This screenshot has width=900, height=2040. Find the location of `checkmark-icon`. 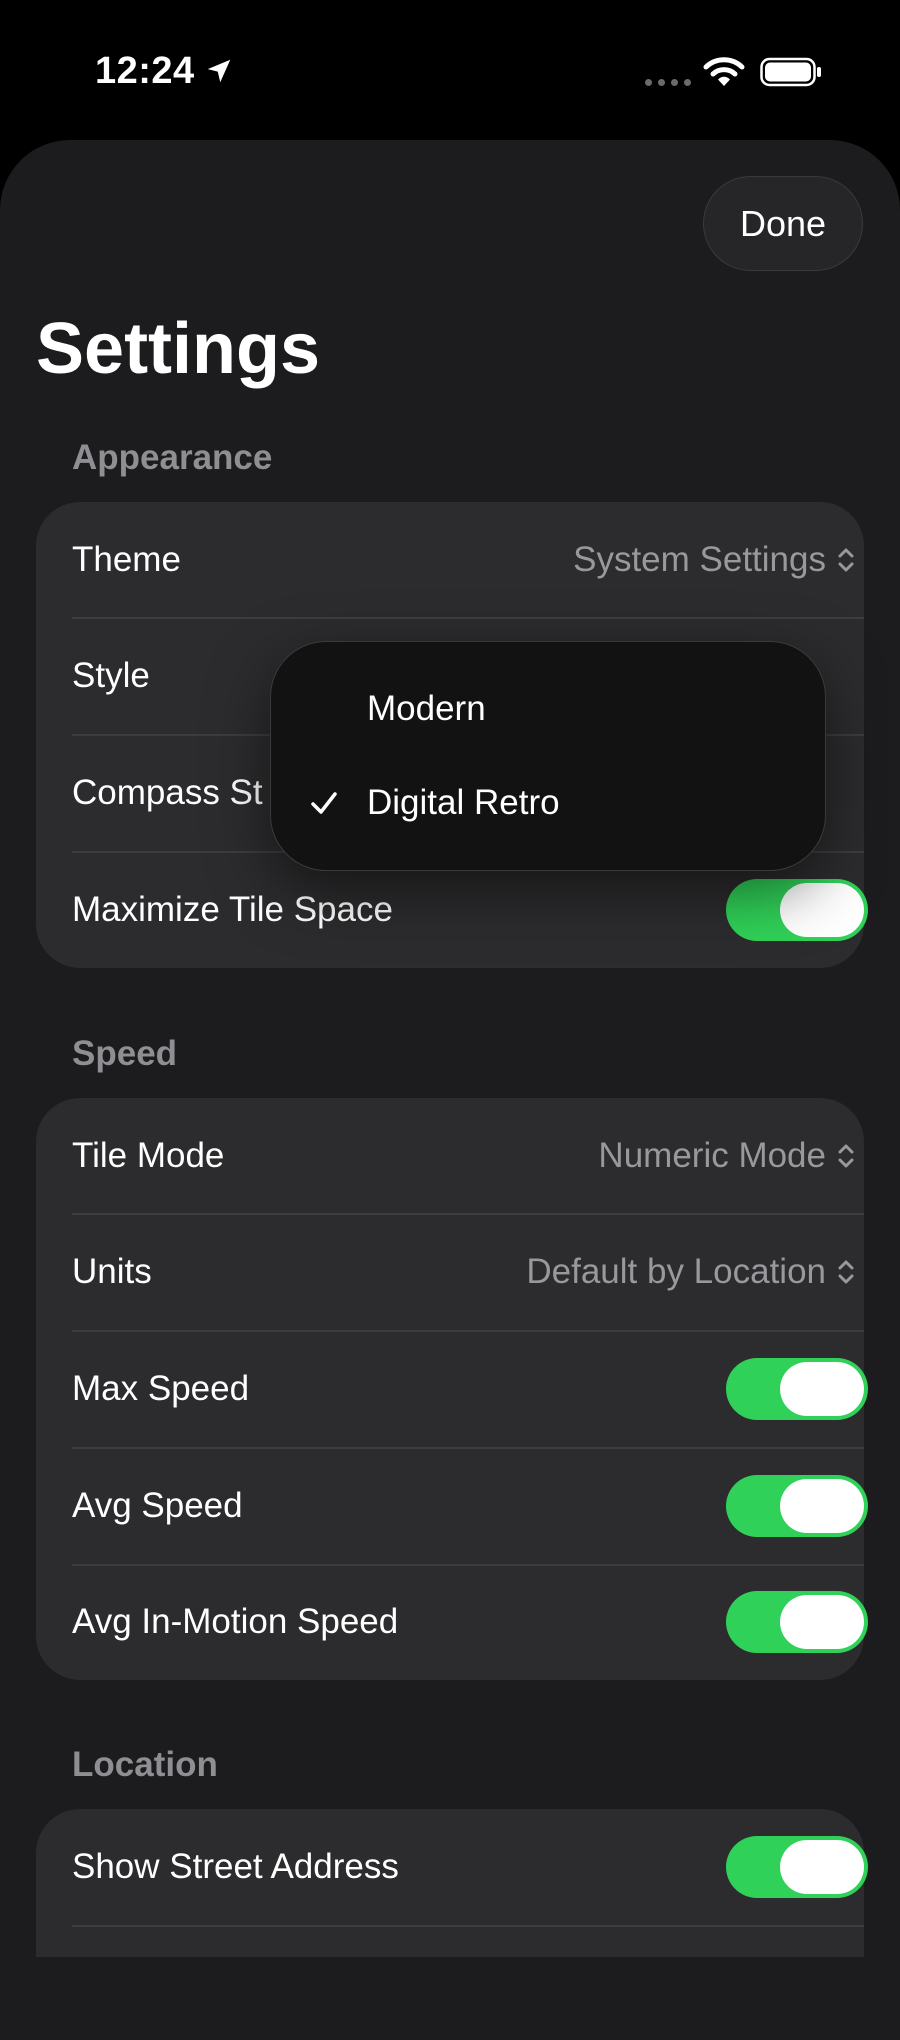

checkmark-icon is located at coordinates (324, 803).